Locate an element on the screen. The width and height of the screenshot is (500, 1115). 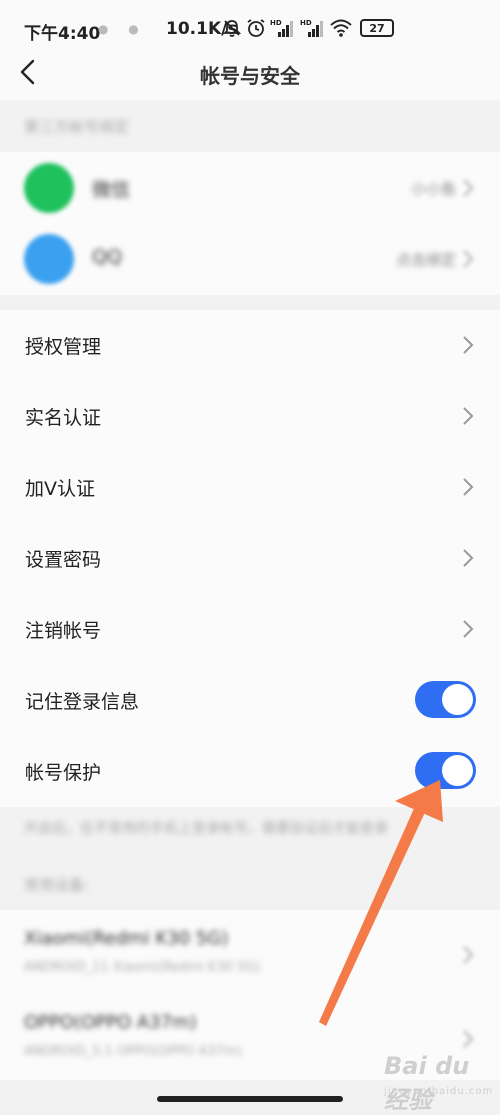
qq-icon is located at coordinates (49, 259).